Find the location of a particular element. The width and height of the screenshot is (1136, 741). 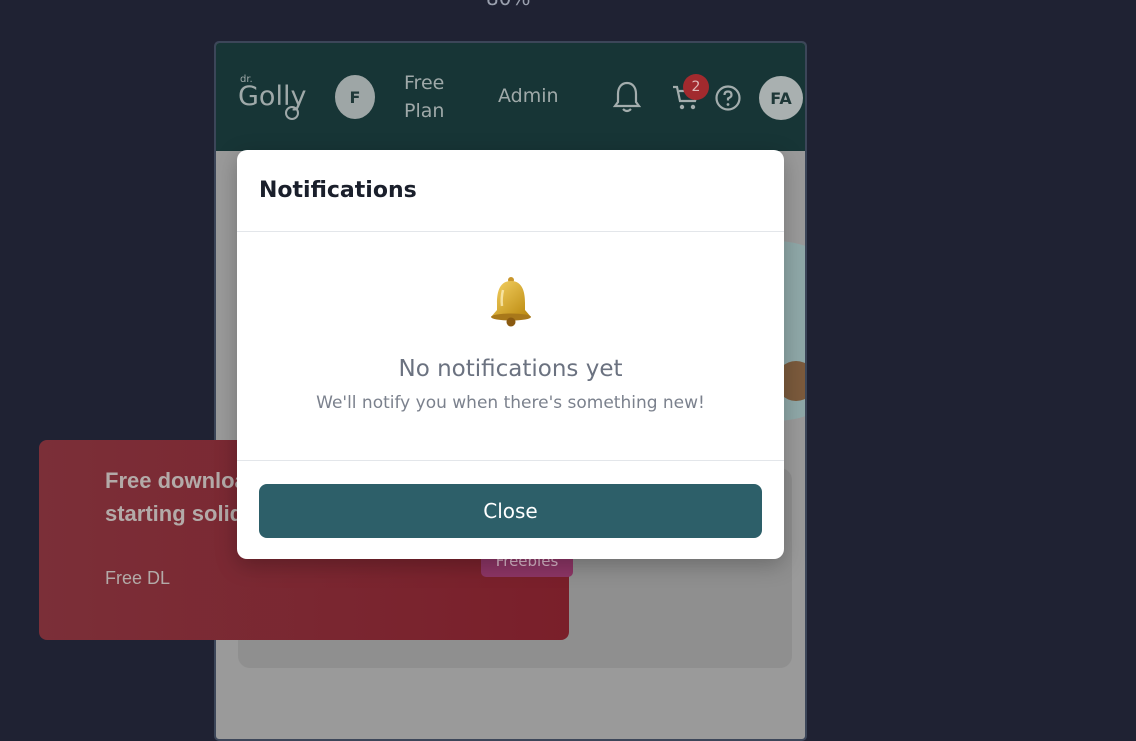

svg-text: Golly is located at coordinates (272, 96).